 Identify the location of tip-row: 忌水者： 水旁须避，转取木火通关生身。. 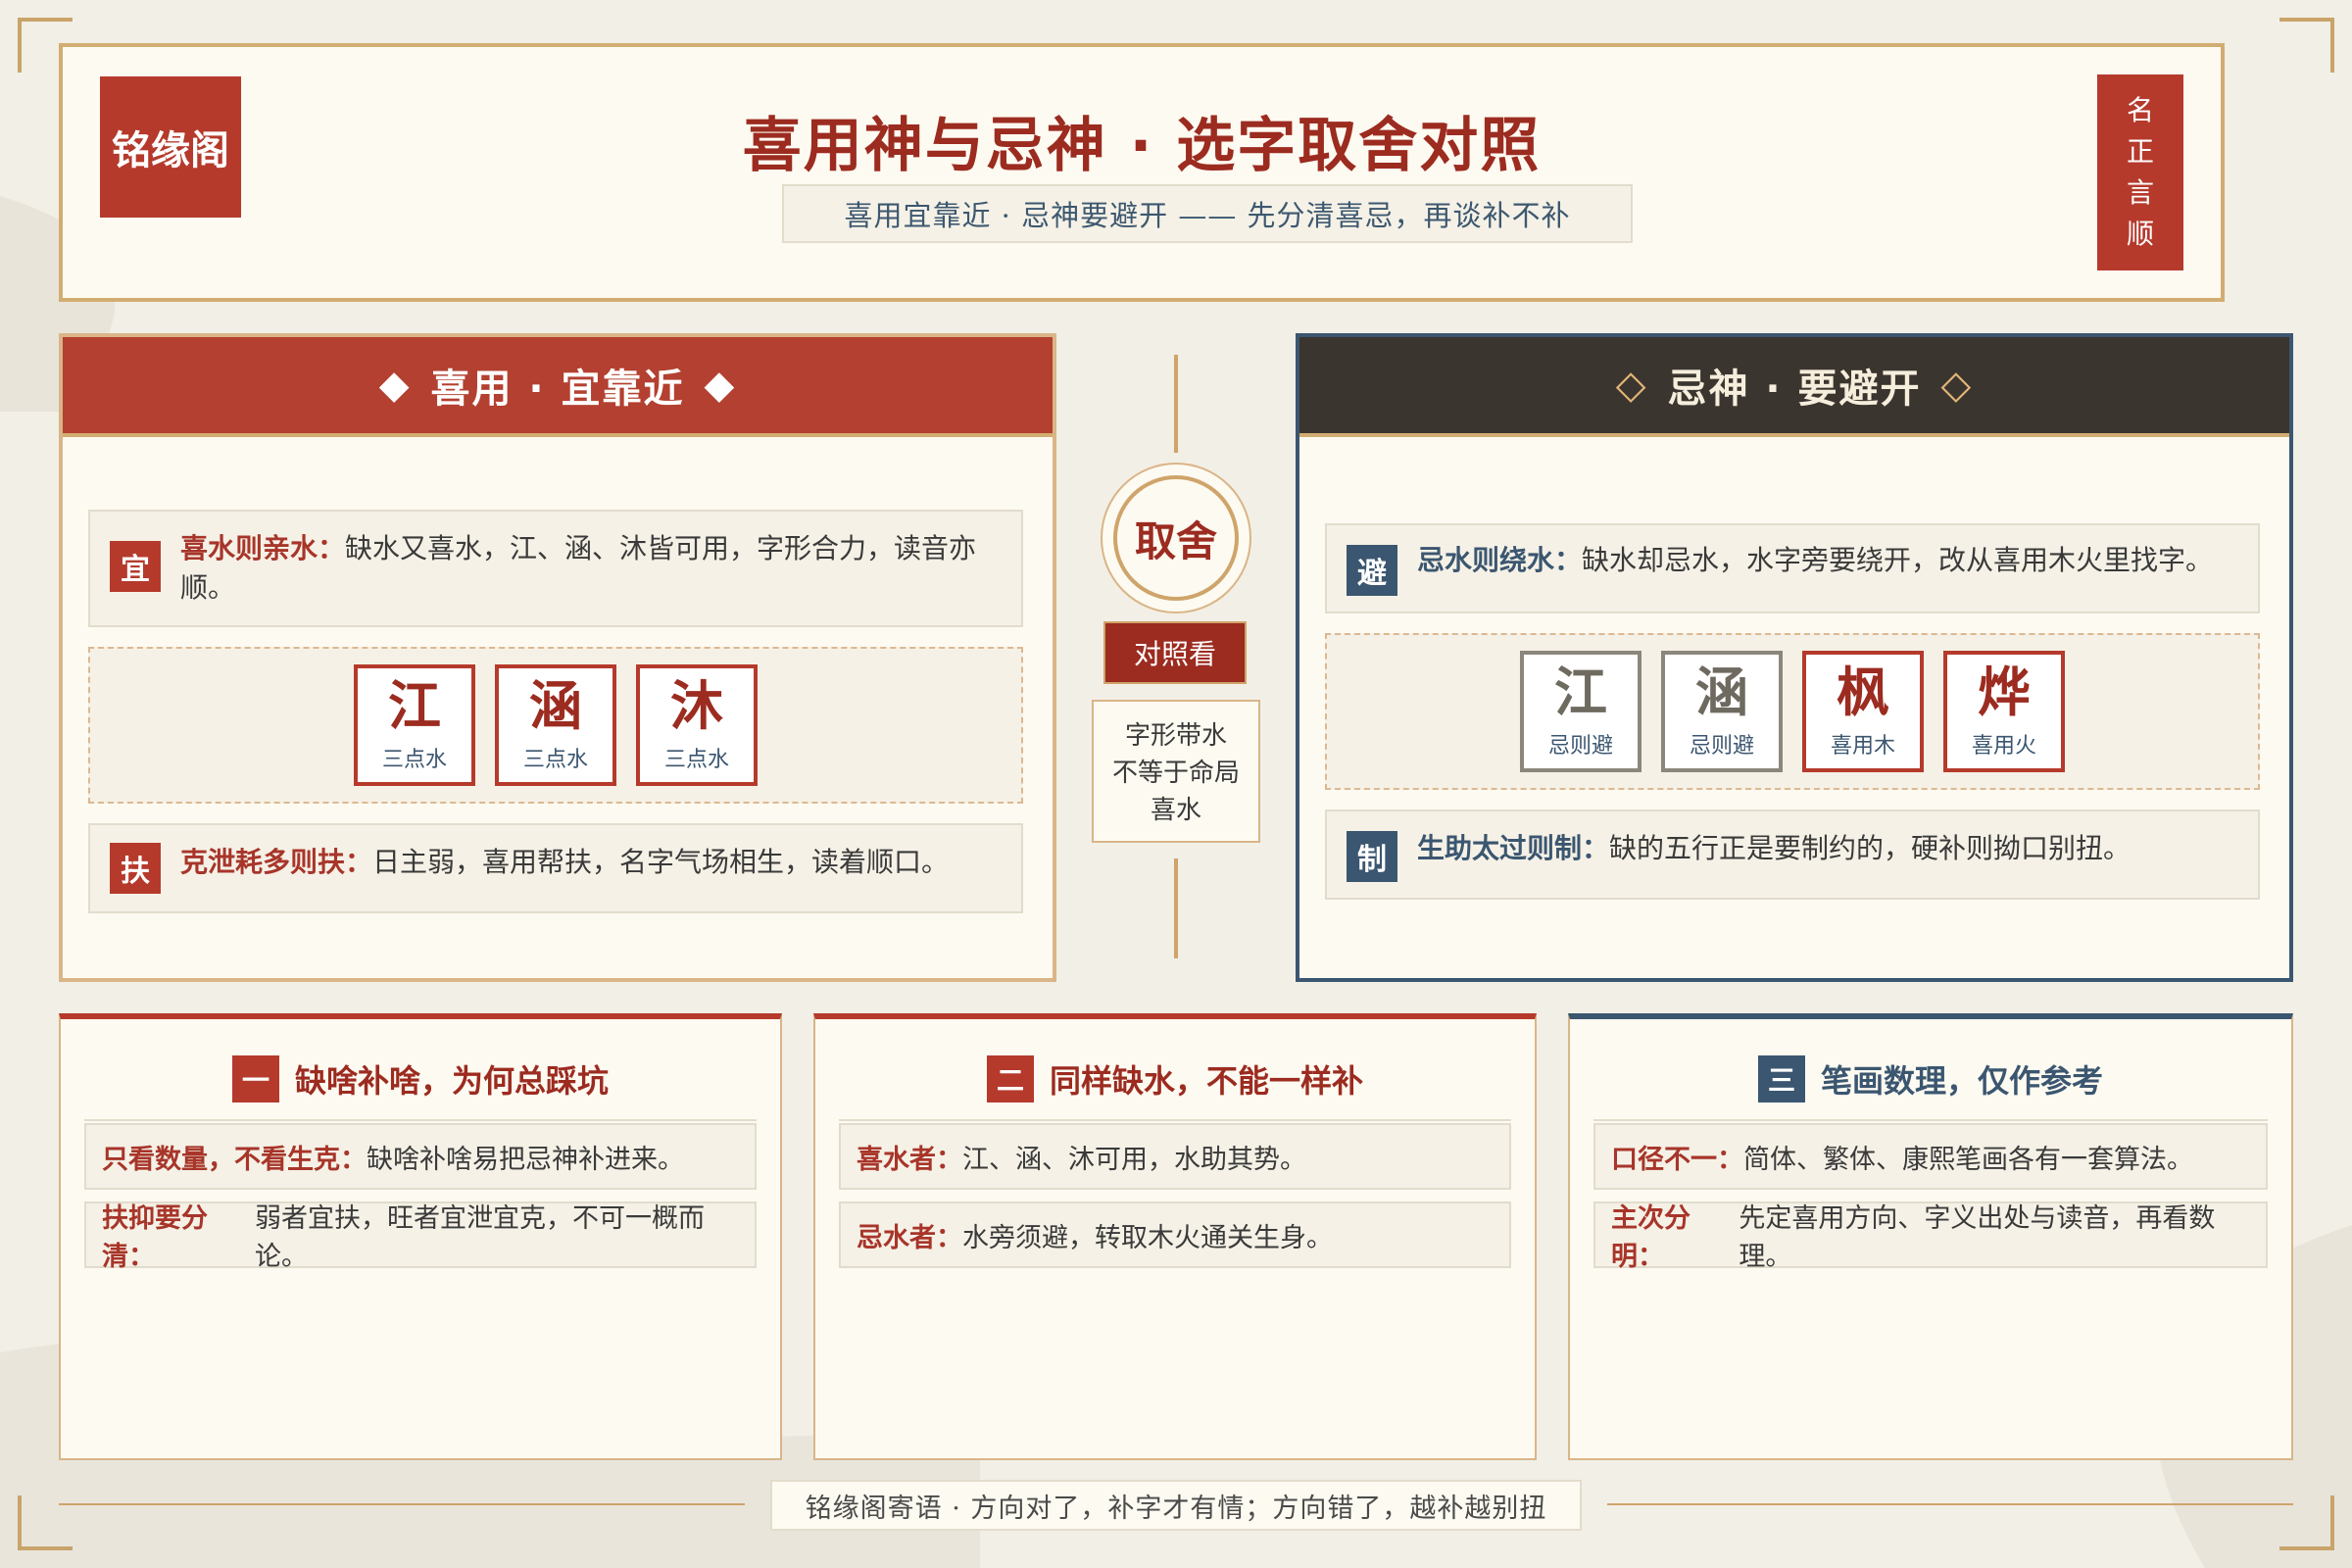
(1175, 1234).